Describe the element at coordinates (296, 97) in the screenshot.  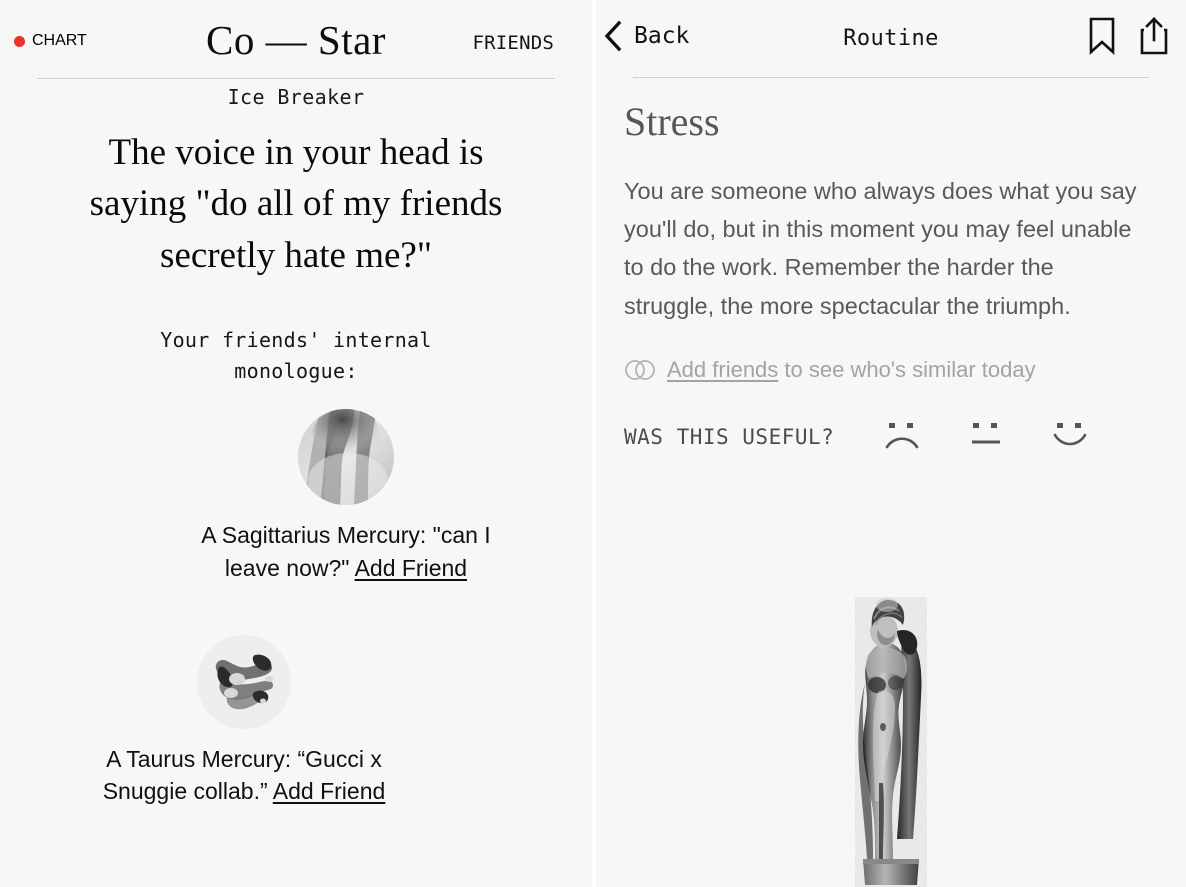
I see `section-label: Ice Breaker` at that location.